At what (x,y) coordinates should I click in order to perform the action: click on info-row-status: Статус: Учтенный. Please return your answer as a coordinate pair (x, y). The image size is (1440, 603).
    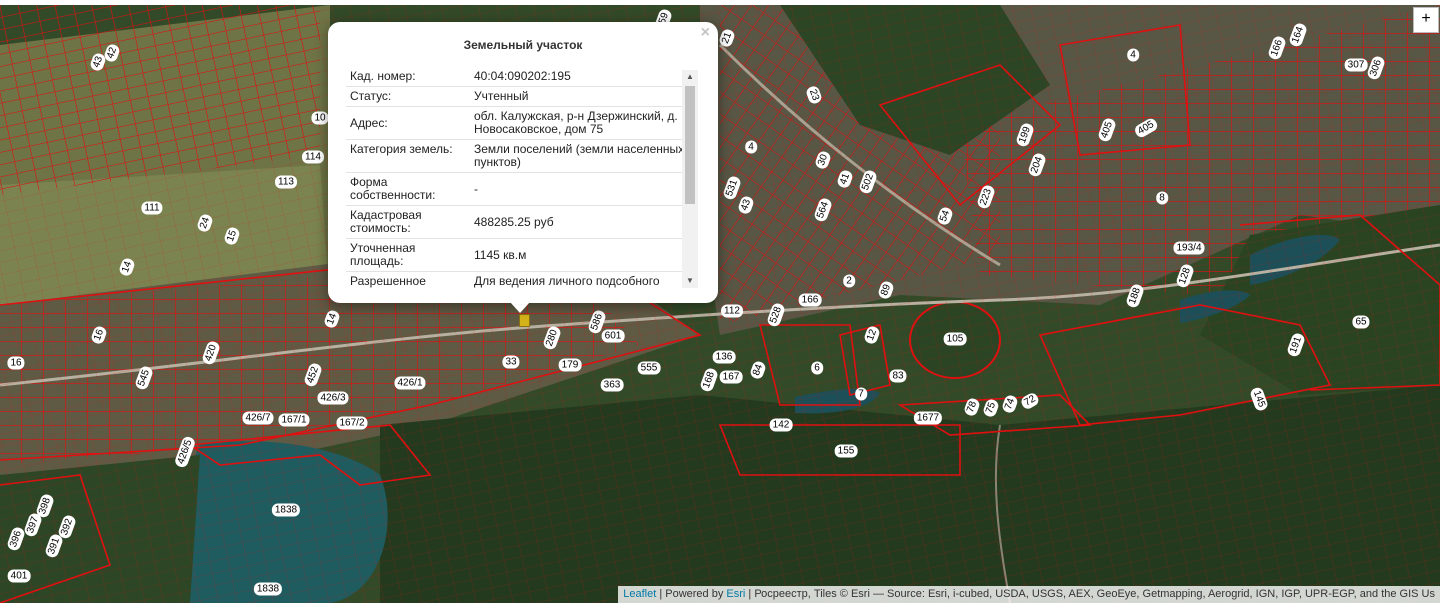
    Looking at the image, I should click on (519, 97).